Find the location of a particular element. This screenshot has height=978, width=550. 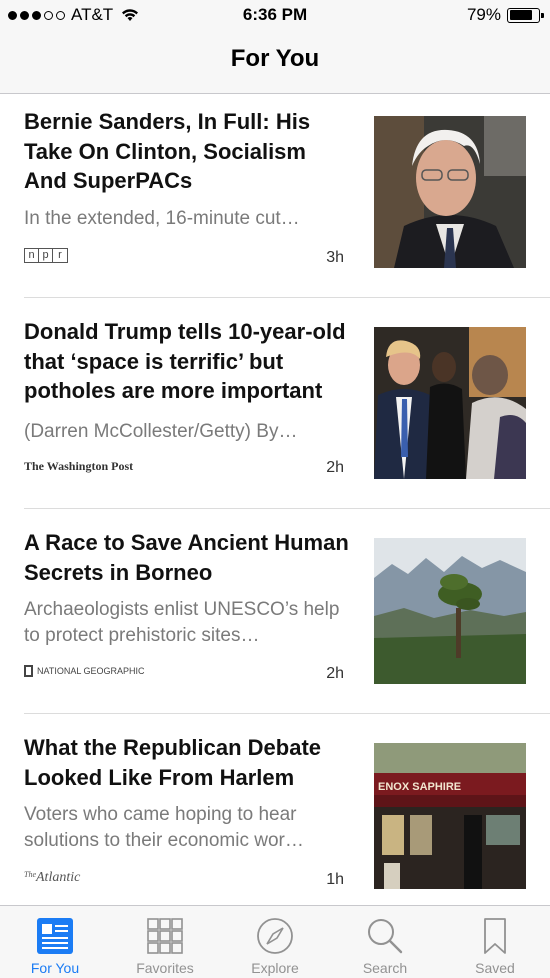

search-icon is located at coordinates (385, 936).